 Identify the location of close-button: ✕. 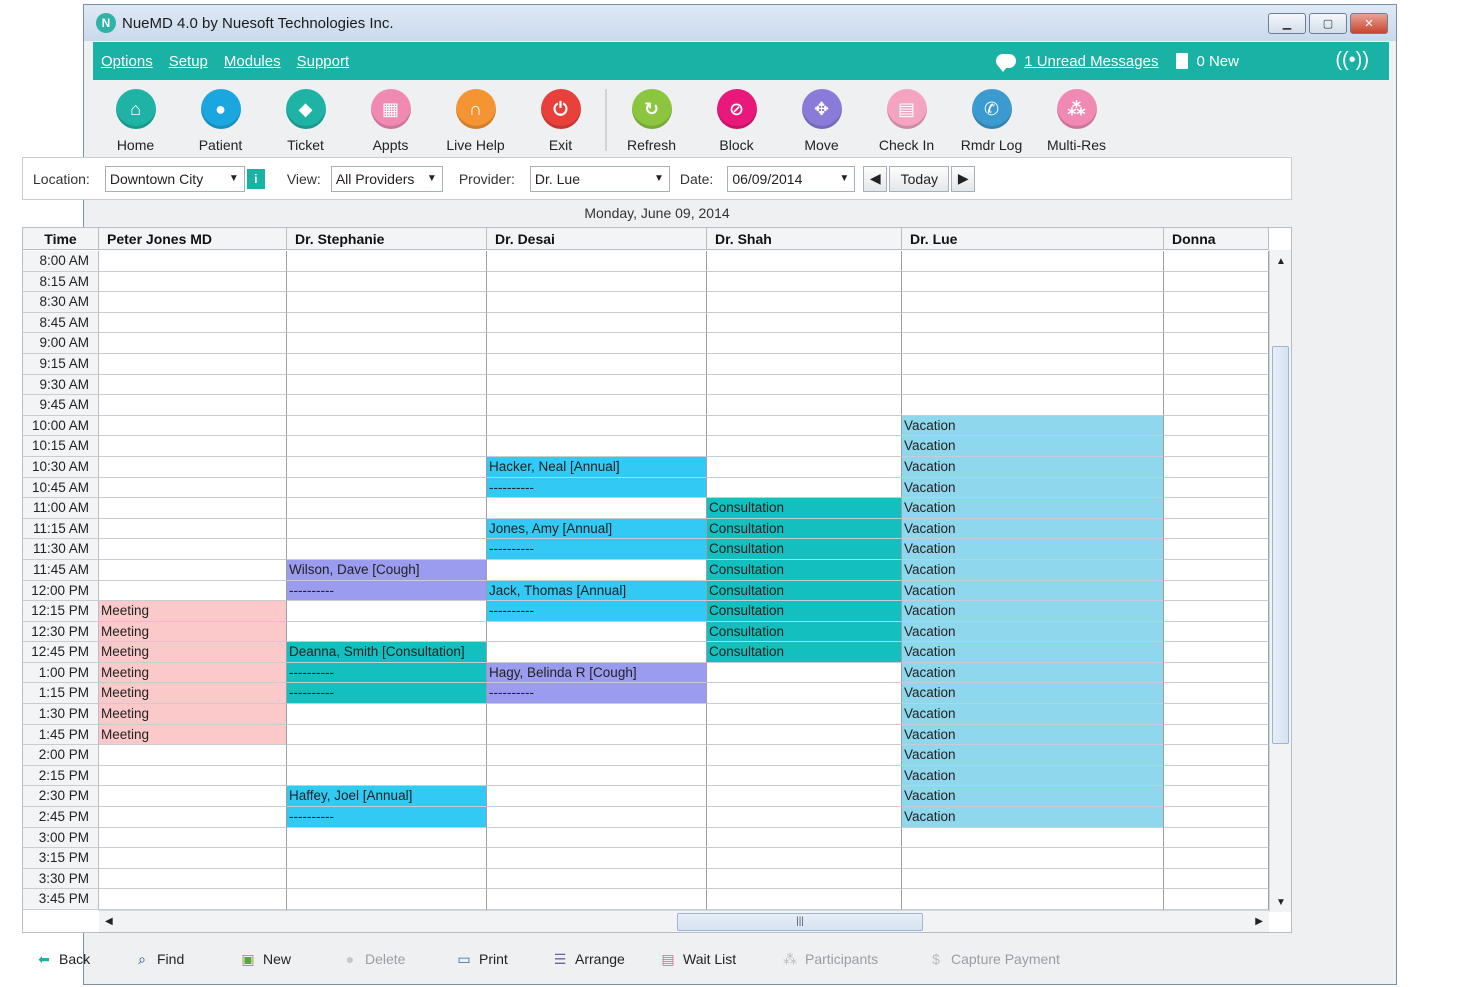
(1369, 23).